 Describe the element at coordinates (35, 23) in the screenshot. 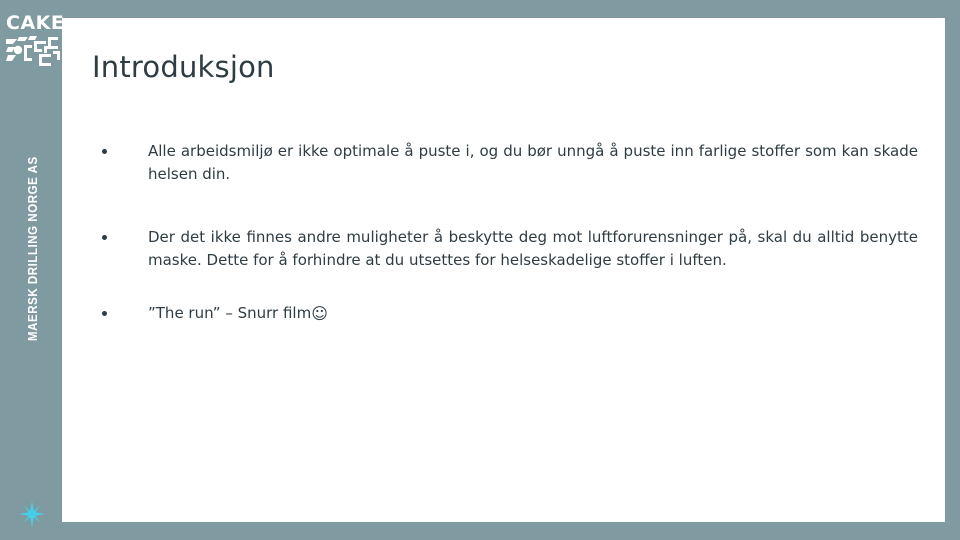

I see `cake-logo-wordmark: CAKE` at that location.